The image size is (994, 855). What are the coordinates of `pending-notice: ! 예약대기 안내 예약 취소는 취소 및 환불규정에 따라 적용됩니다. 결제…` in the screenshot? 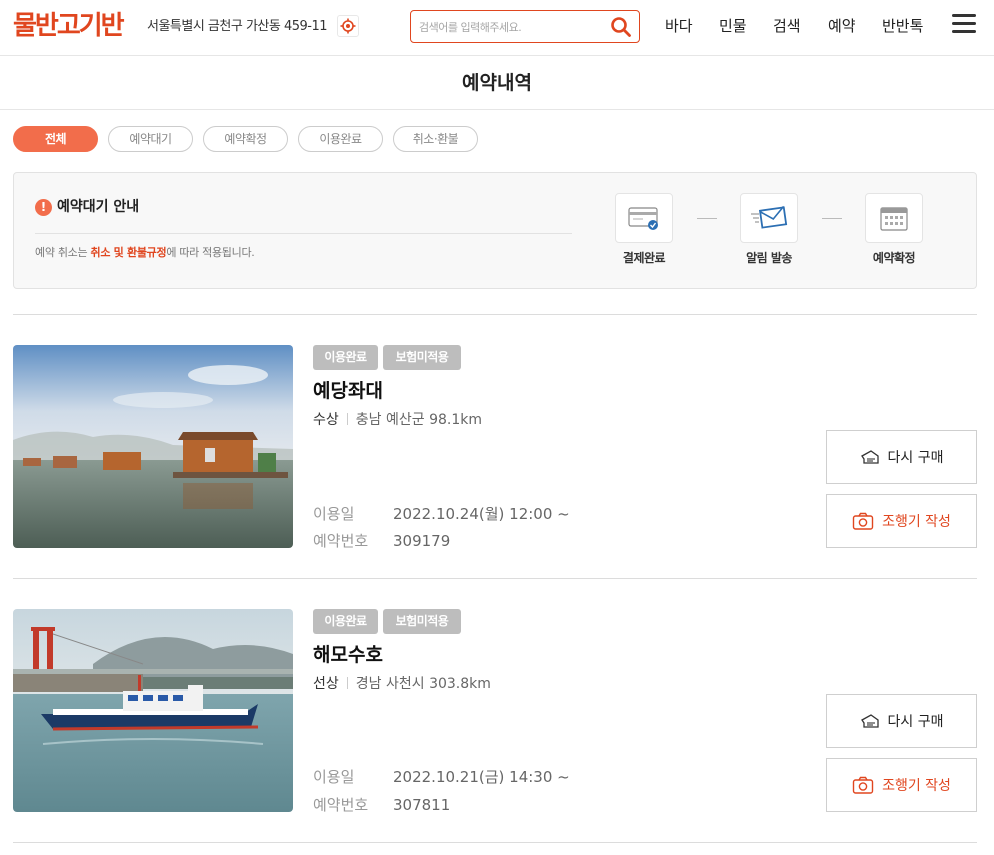 It's located at (495, 230).